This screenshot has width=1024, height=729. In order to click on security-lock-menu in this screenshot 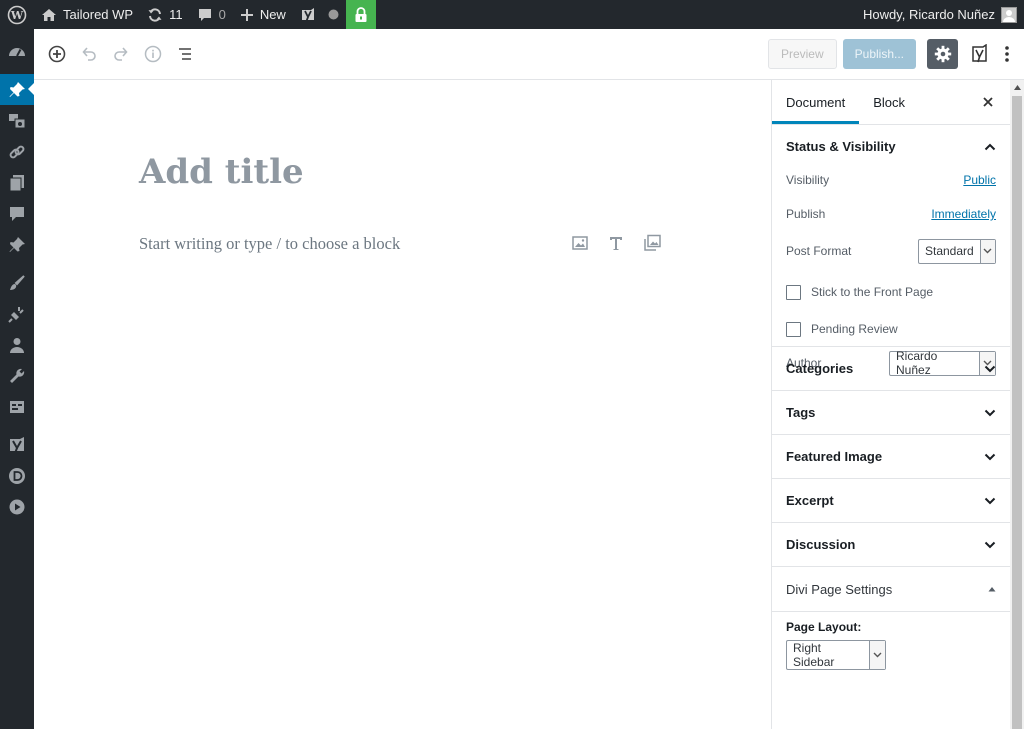, I will do `click(360, 14)`.